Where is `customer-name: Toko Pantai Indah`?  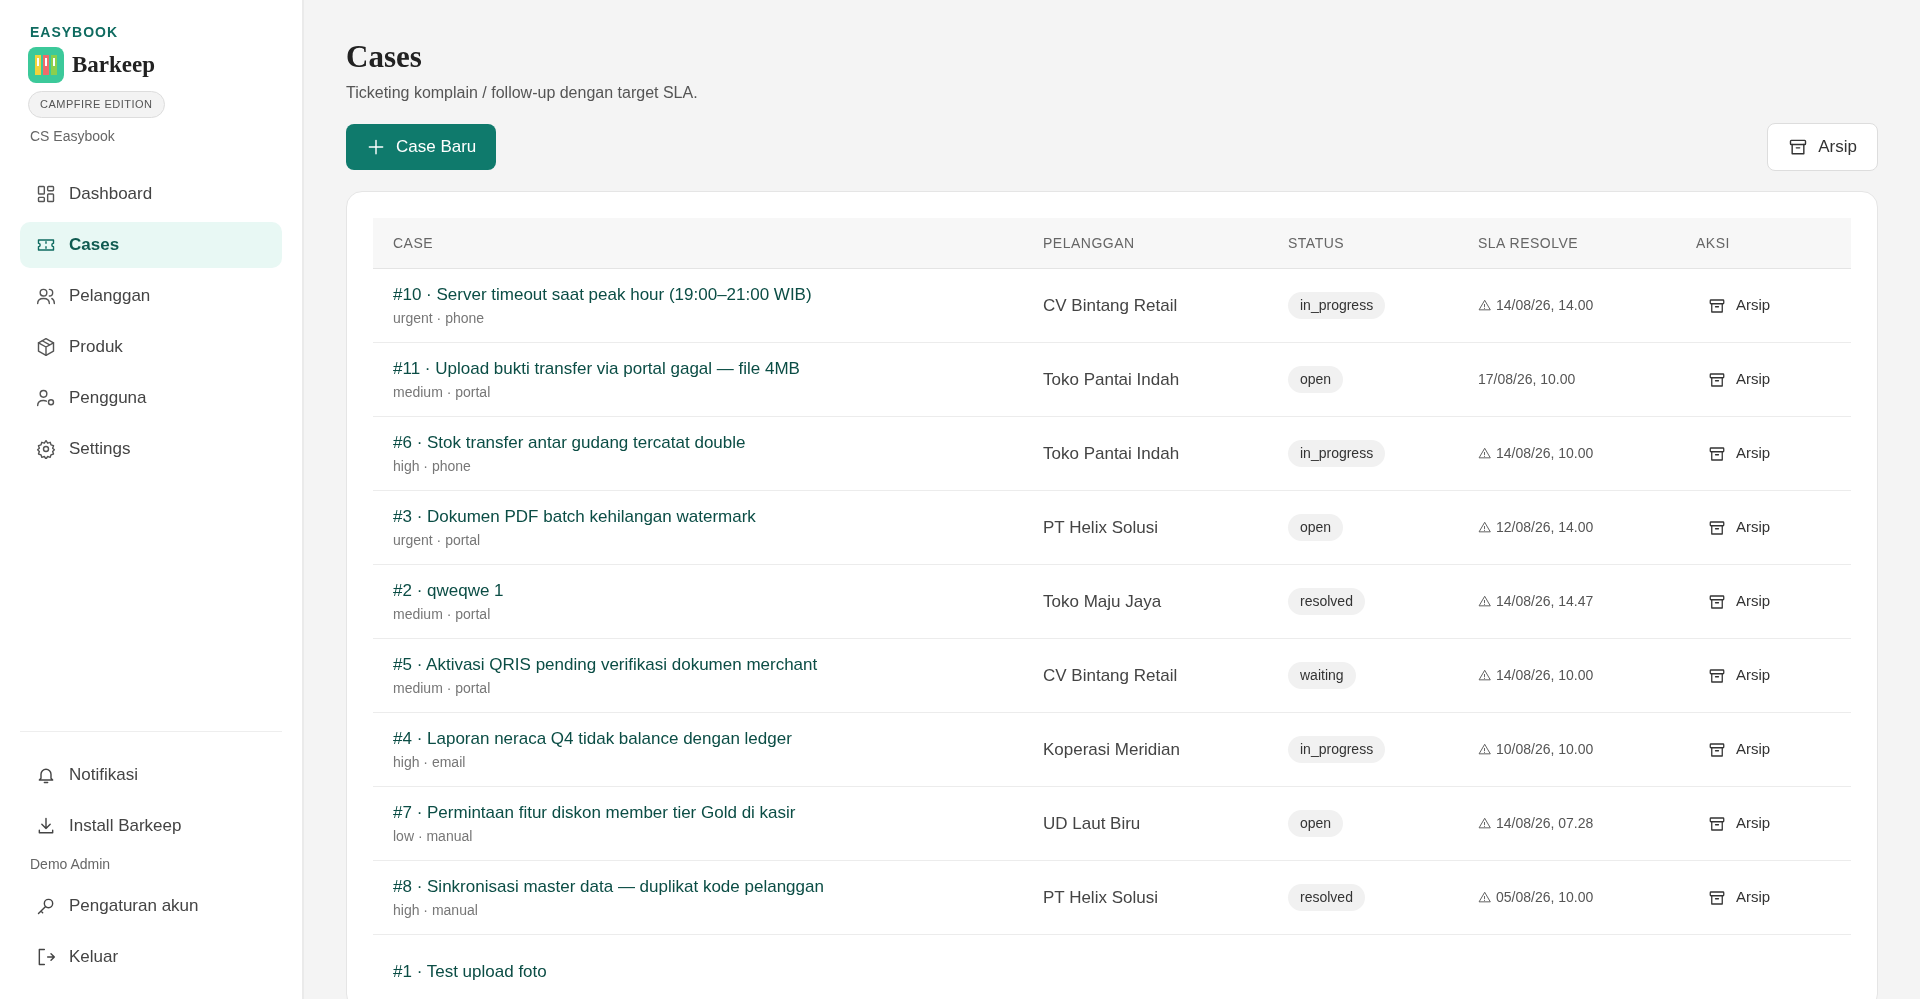 customer-name: Toko Pantai Indah is located at coordinates (1112, 379).